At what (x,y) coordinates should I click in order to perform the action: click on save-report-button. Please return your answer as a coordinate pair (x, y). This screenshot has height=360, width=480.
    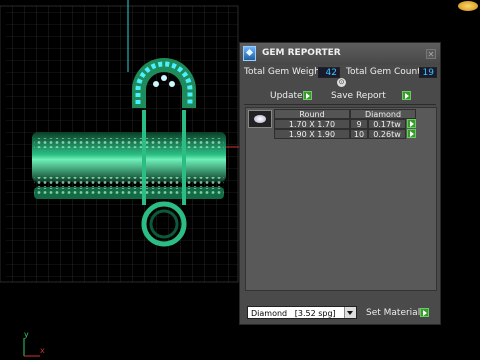
    Looking at the image, I should click on (406, 95).